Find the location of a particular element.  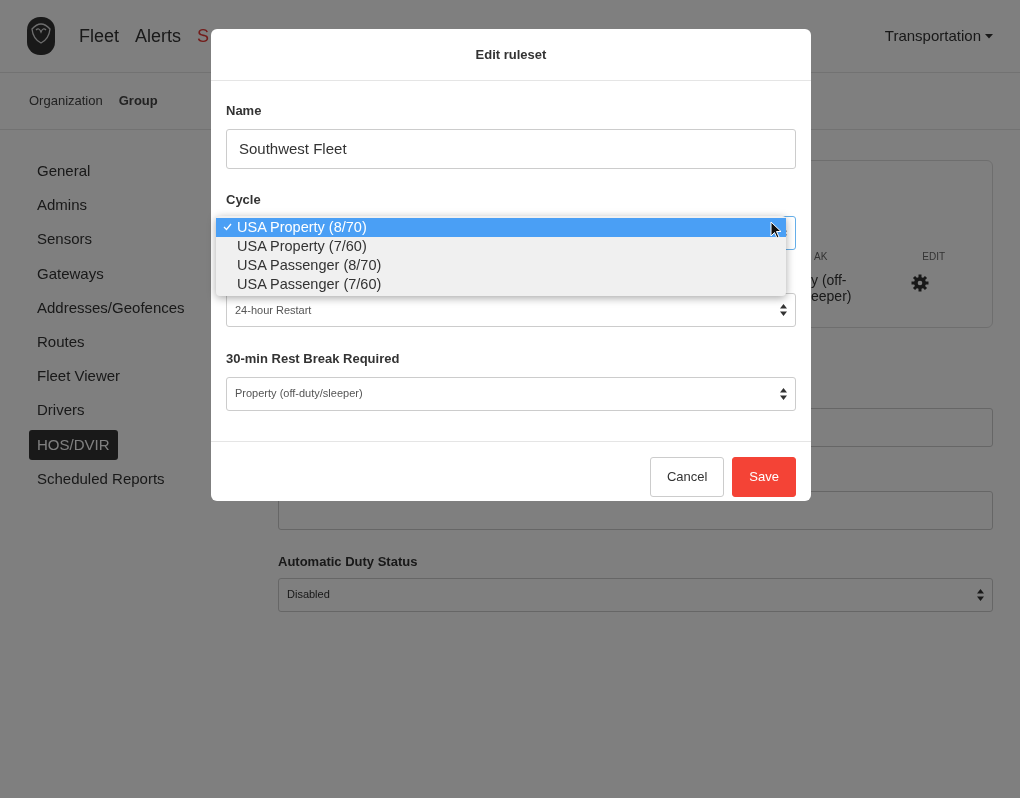

settings-gear-icon is located at coordinates (920, 282).